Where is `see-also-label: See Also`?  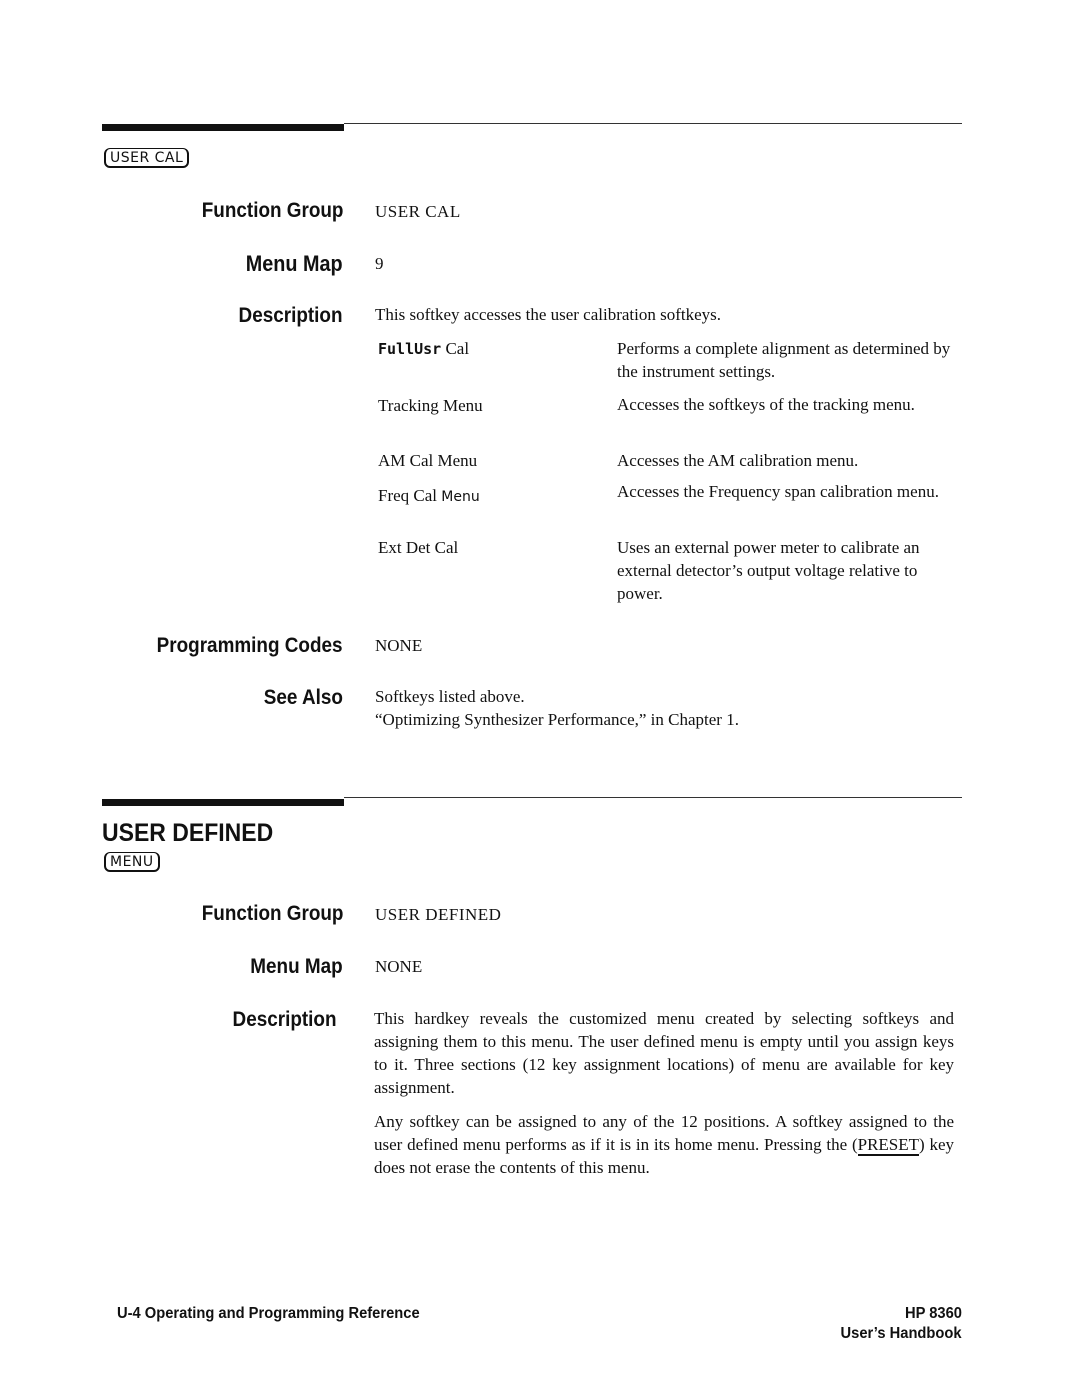 see-also-label: See Also is located at coordinates (303, 697).